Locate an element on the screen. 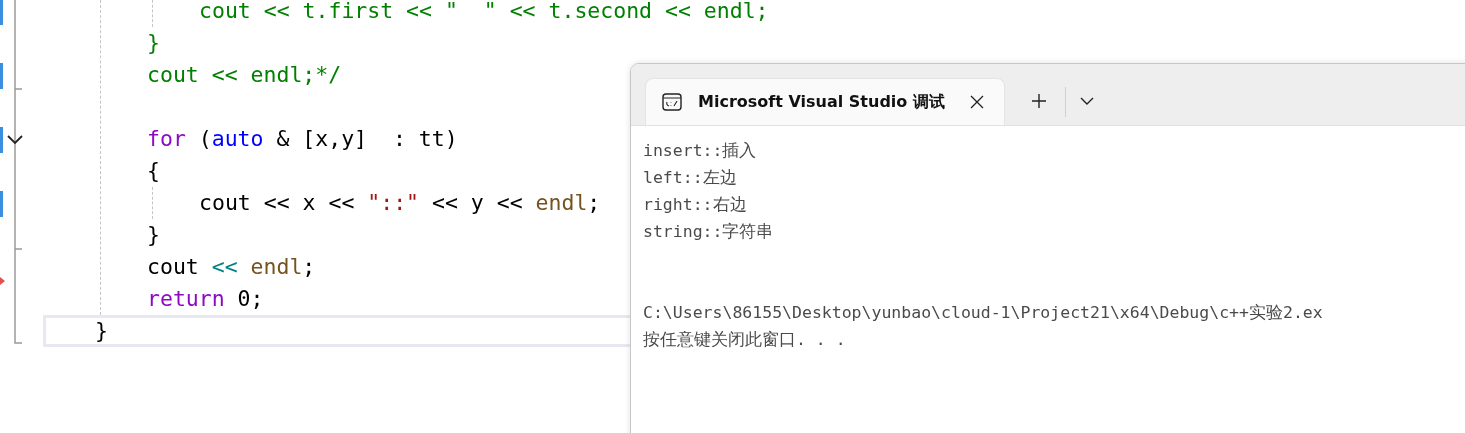 The width and height of the screenshot is (1465, 433). terminal-icon is located at coordinates (672, 102).